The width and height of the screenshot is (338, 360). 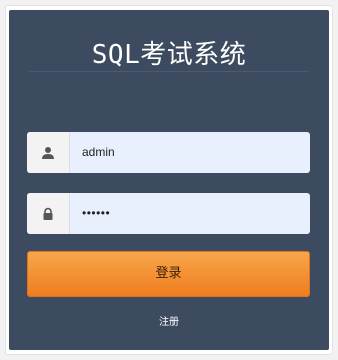 I want to click on lock-icon, so click(x=48, y=213).